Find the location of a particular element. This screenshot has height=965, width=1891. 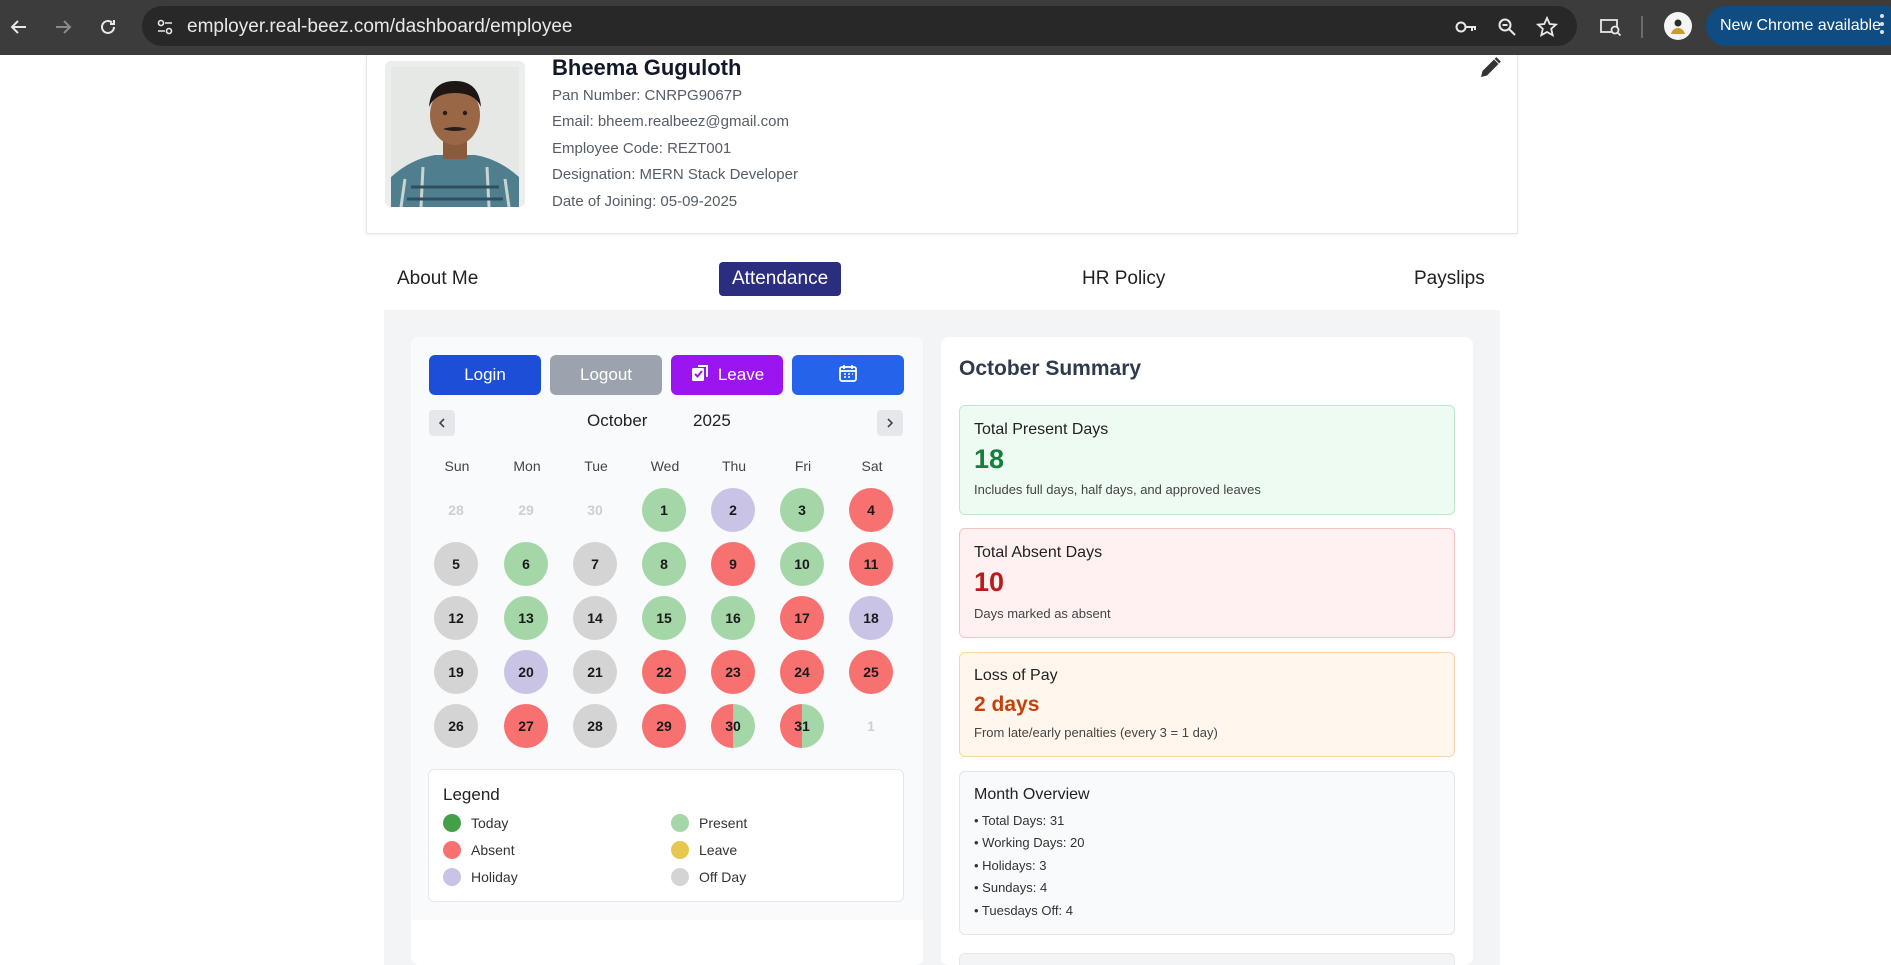

employee-code: Employee Code: REZT001 is located at coordinates (642, 148).